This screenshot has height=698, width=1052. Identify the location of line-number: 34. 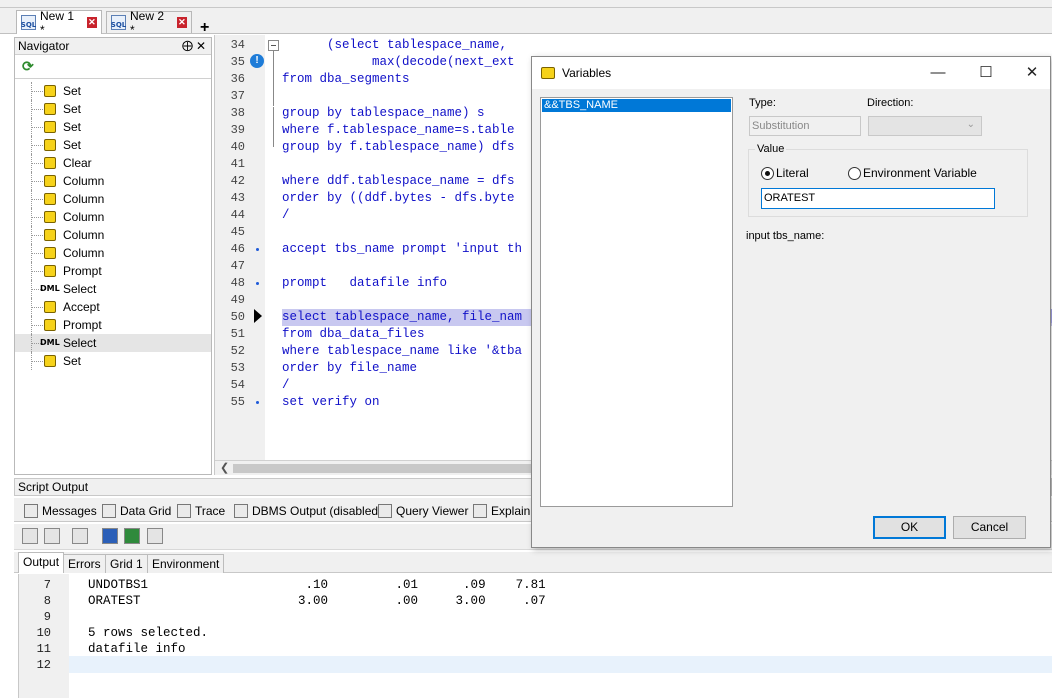
(237, 45).